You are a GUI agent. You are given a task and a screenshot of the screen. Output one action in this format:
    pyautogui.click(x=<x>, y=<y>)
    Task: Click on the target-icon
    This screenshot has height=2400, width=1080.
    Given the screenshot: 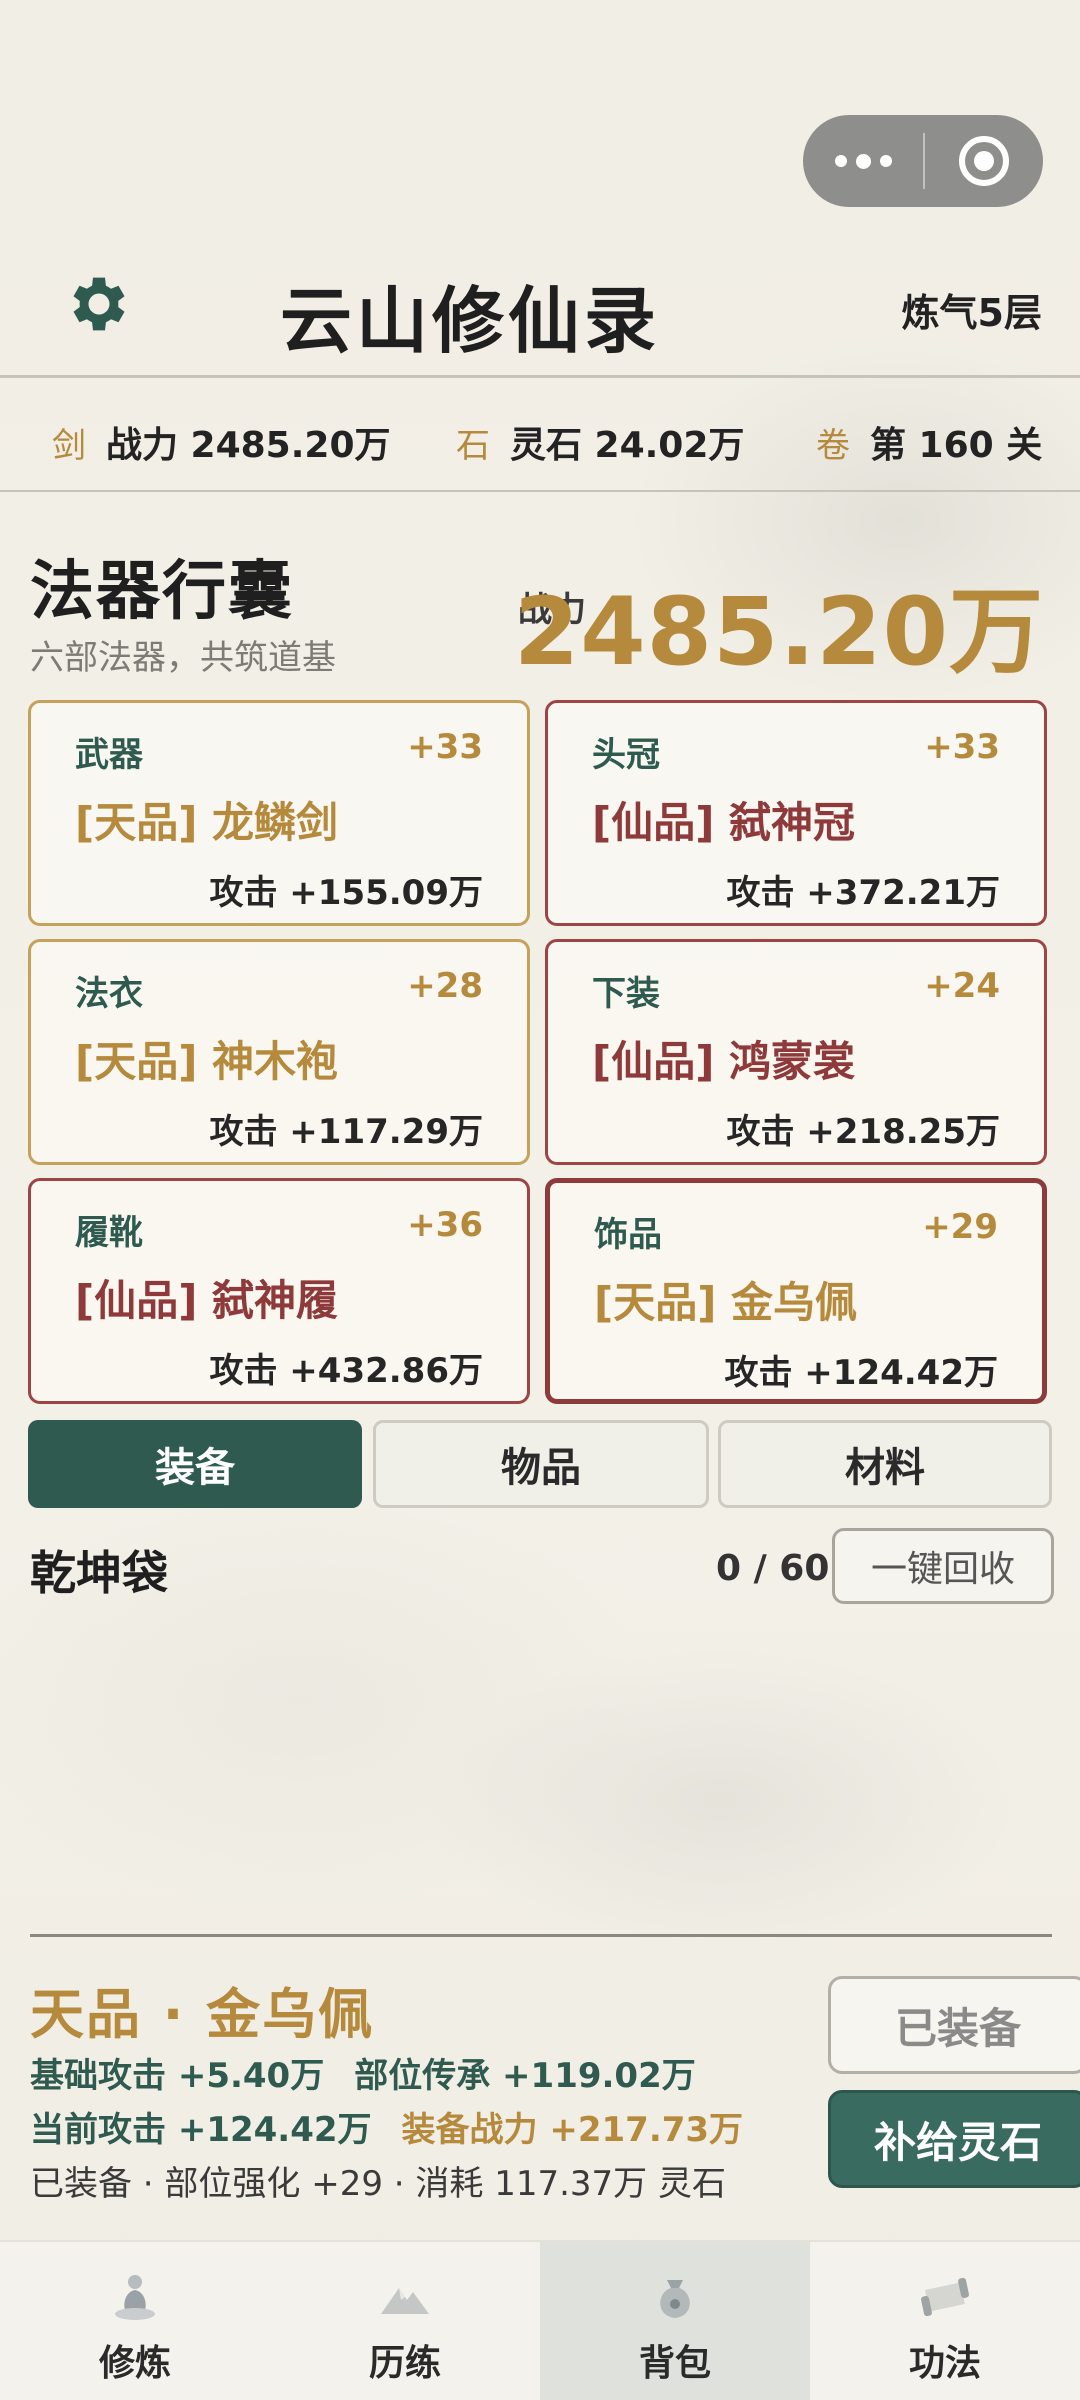 What is the action you would take?
    pyautogui.click(x=984, y=161)
    